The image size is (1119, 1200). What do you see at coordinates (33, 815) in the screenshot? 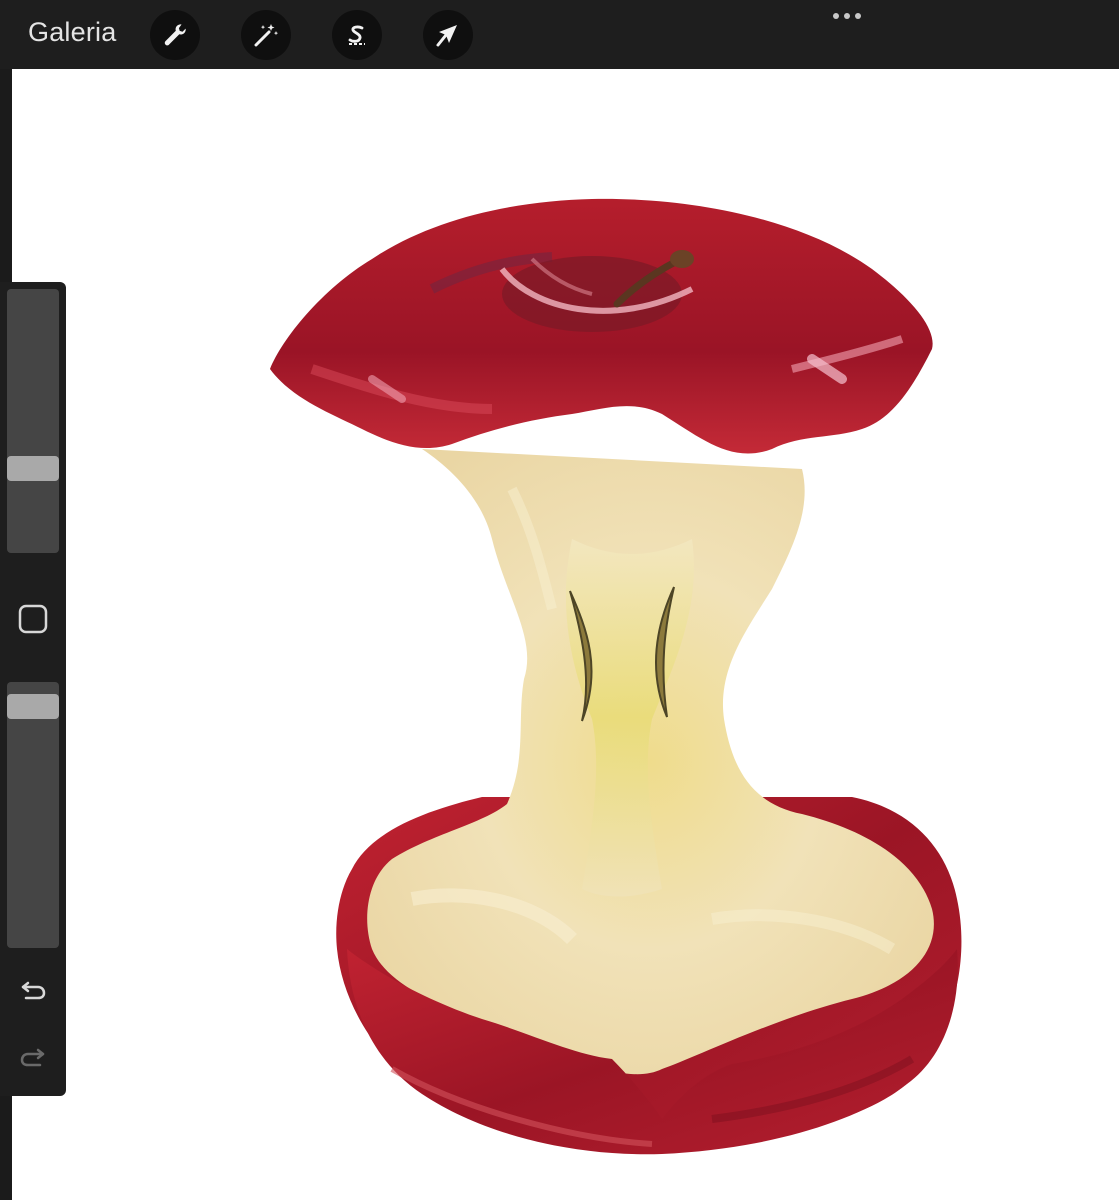
I see `opacity-slider` at bounding box center [33, 815].